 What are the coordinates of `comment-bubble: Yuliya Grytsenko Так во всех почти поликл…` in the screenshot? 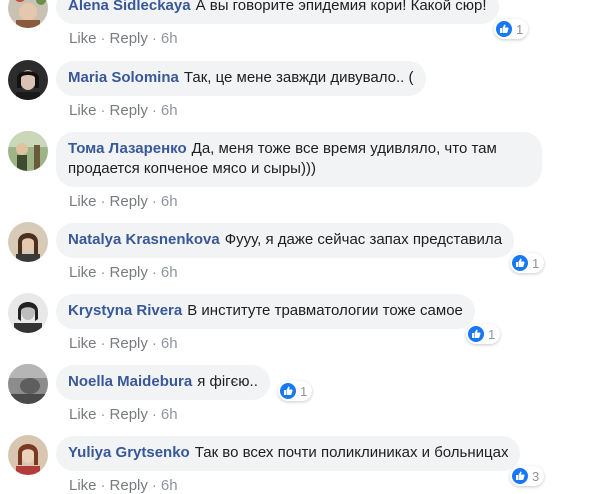 It's located at (288, 453).